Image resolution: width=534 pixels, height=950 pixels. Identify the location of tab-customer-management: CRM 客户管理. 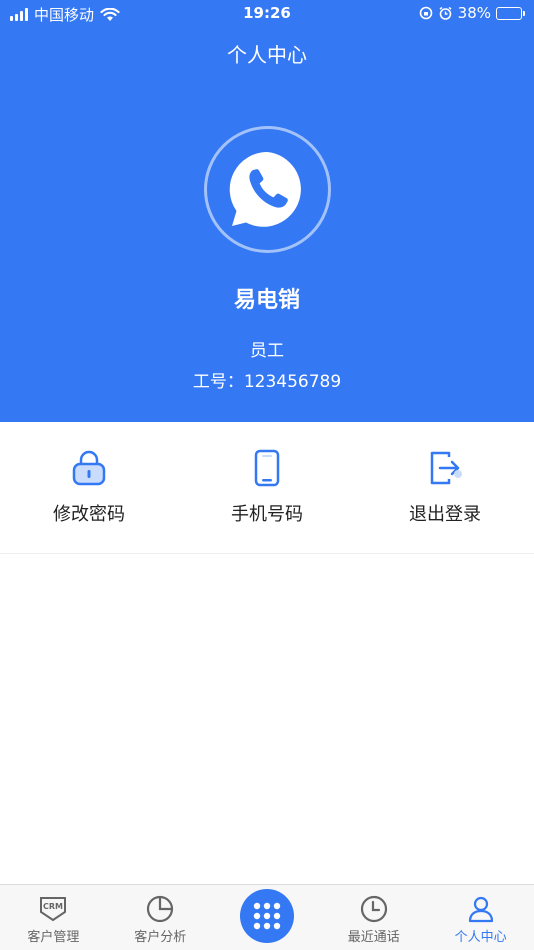
(53, 917).